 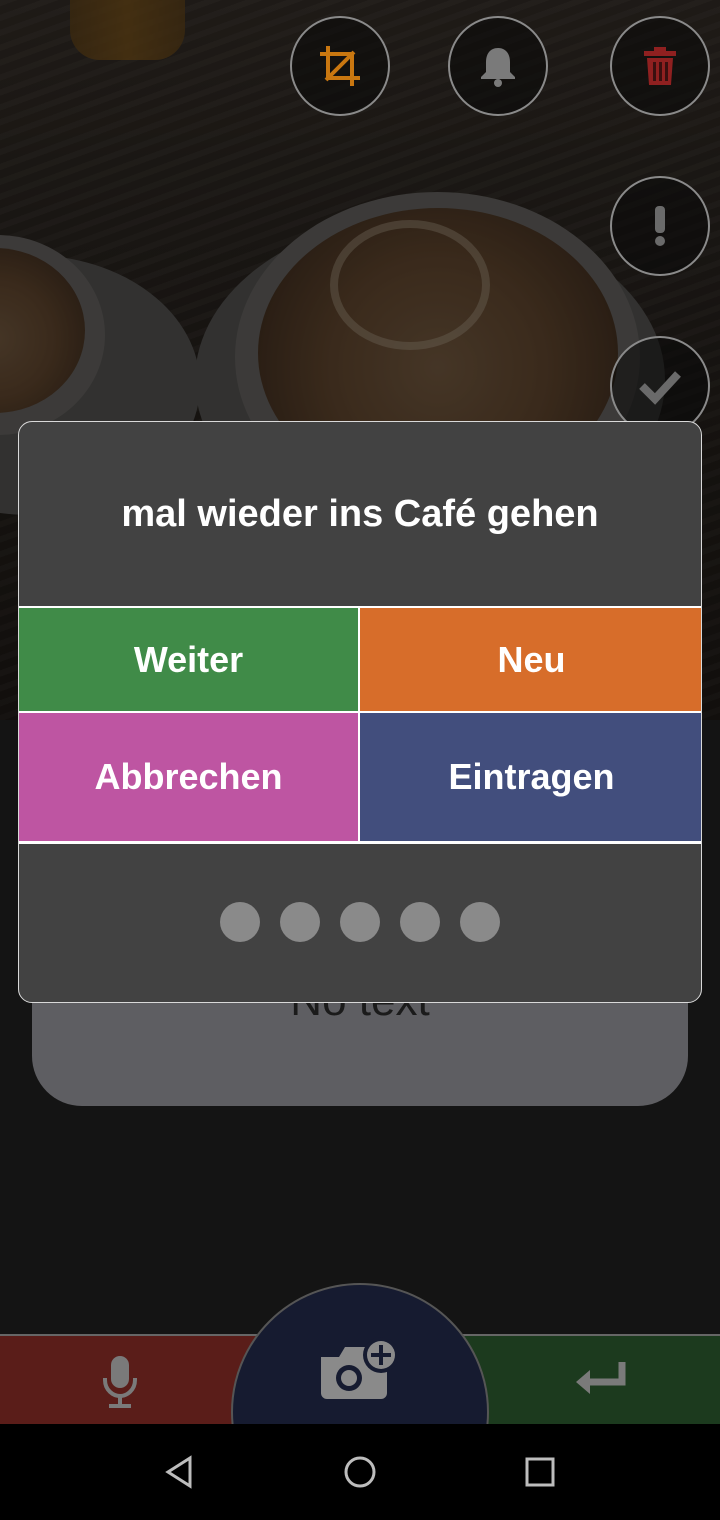 I want to click on delete-button, so click(x=660, y=66).